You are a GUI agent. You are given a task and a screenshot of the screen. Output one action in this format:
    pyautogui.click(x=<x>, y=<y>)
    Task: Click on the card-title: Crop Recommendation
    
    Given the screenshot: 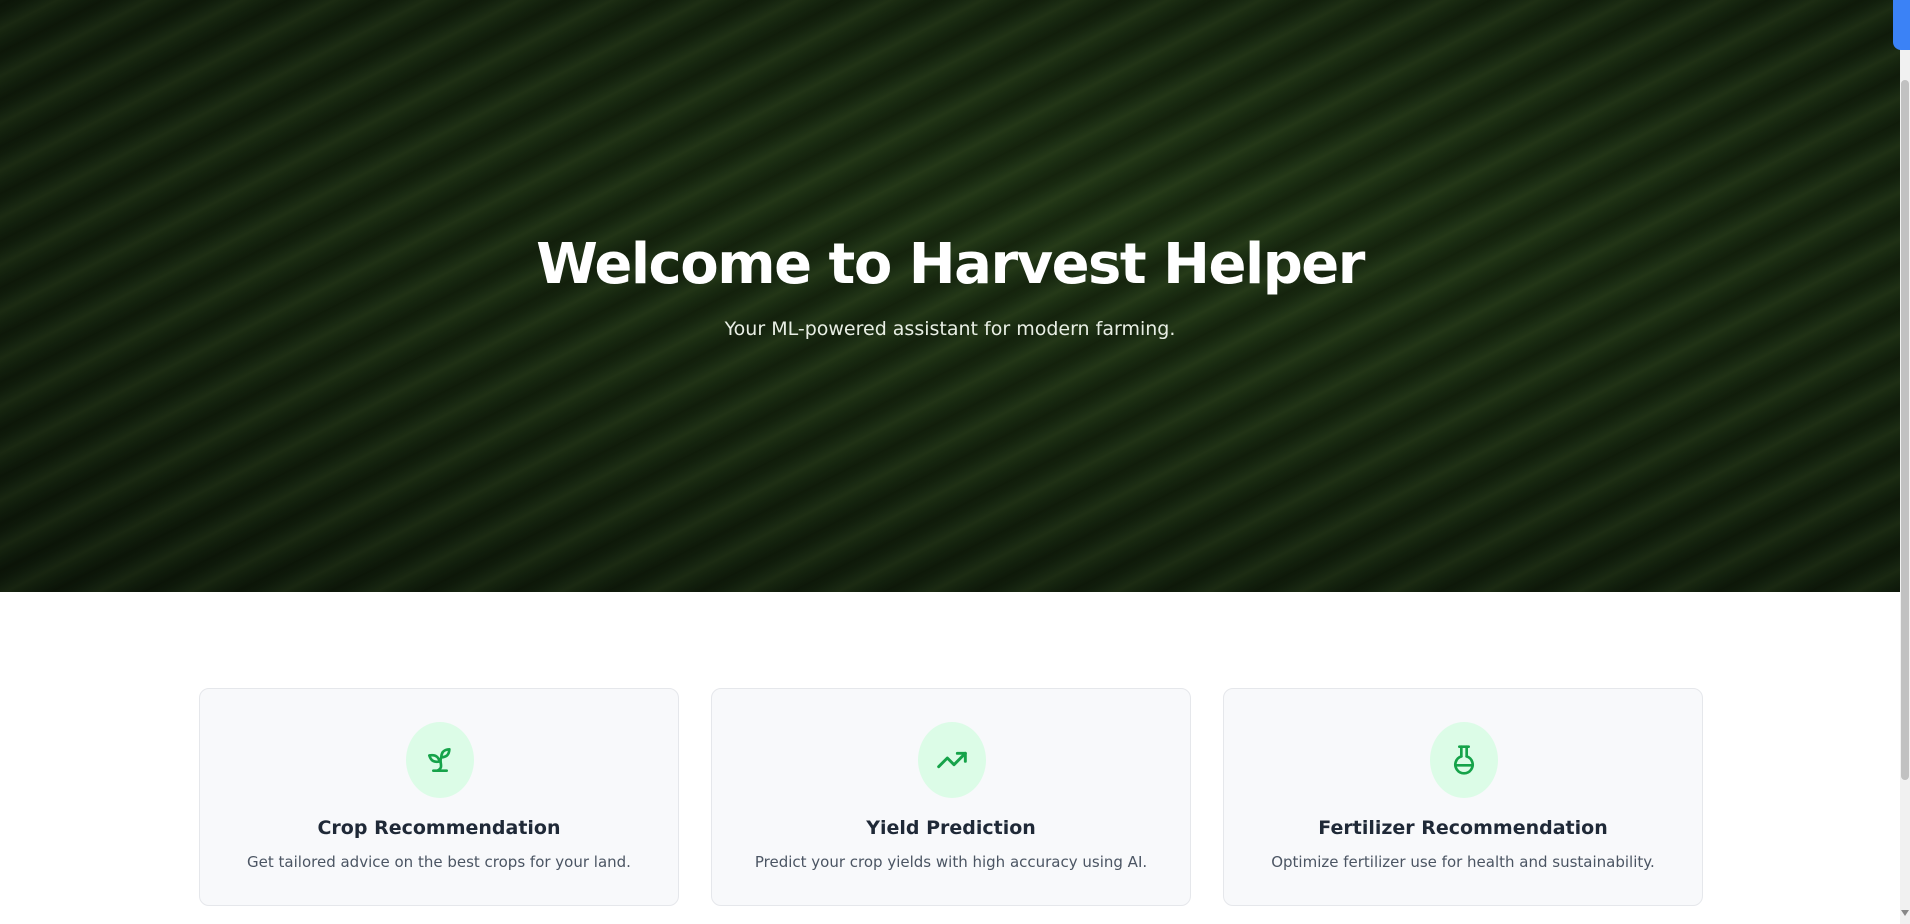 What is the action you would take?
    pyautogui.click(x=439, y=828)
    